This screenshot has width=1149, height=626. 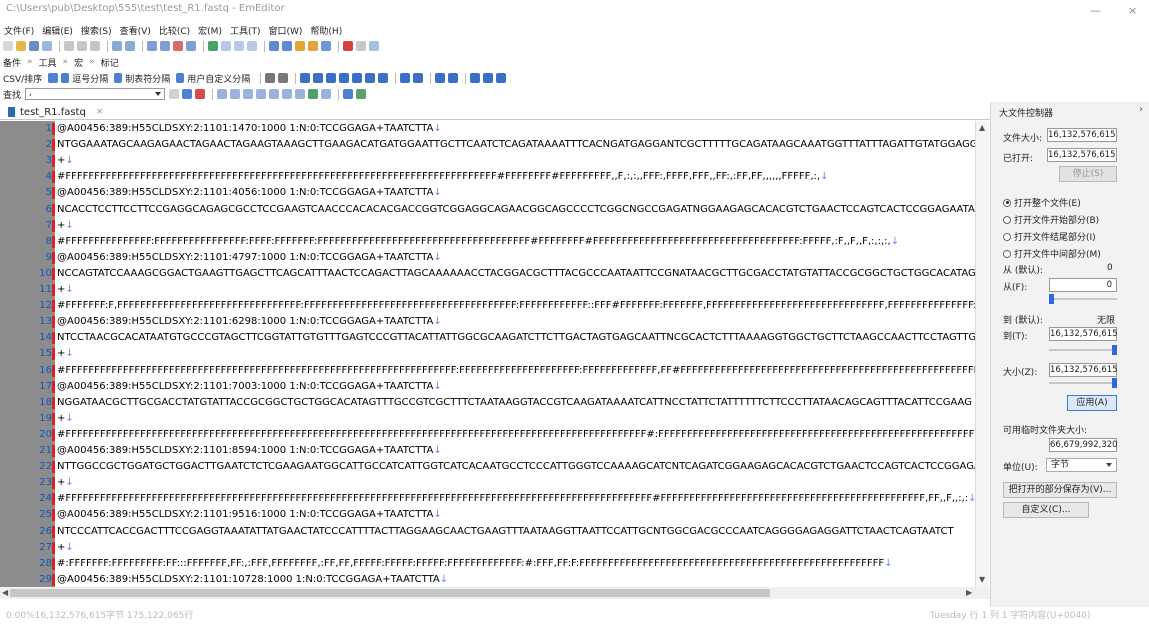 What do you see at coordinates (344, 78) in the screenshot?
I see `sort-num-icon` at bounding box center [344, 78].